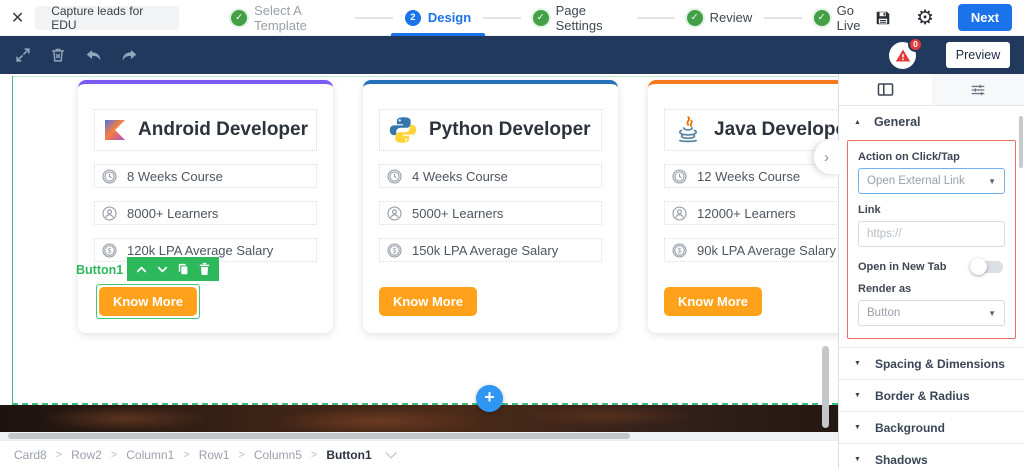 The image size is (1024, 468). What do you see at coordinates (58, 55) in the screenshot?
I see `clear-canvas-trash-icon` at bounding box center [58, 55].